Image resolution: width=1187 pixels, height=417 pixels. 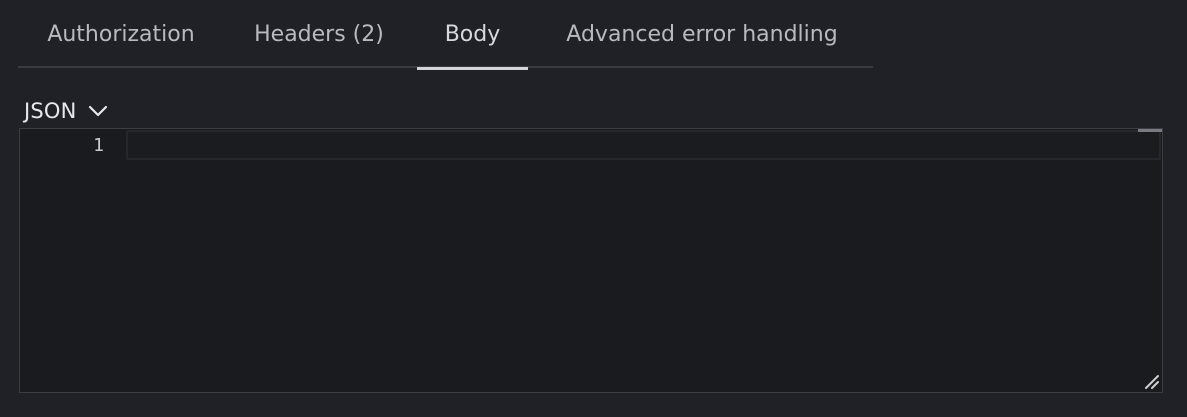 What do you see at coordinates (1150, 130) in the screenshot?
I see `editor-scrollbar-thumb` at bounding box center [1150, 130].